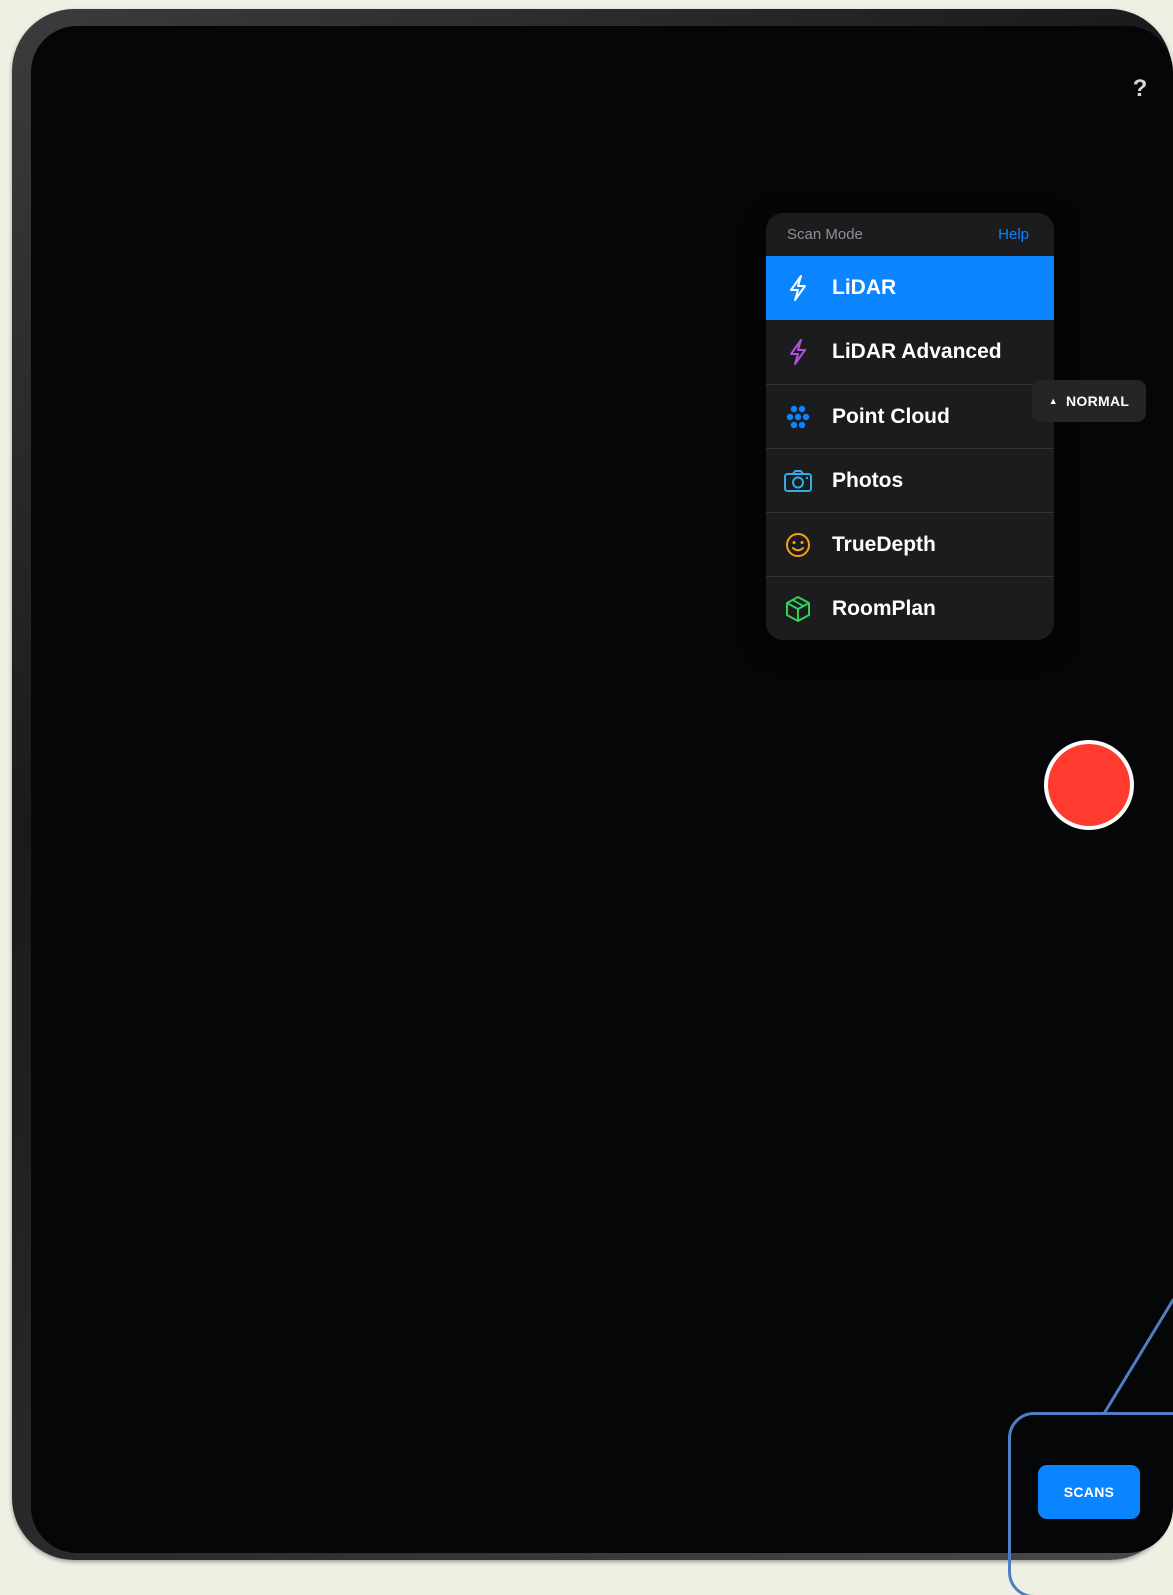  I want to click on help-question-icon: ?, so click(1140, 89).